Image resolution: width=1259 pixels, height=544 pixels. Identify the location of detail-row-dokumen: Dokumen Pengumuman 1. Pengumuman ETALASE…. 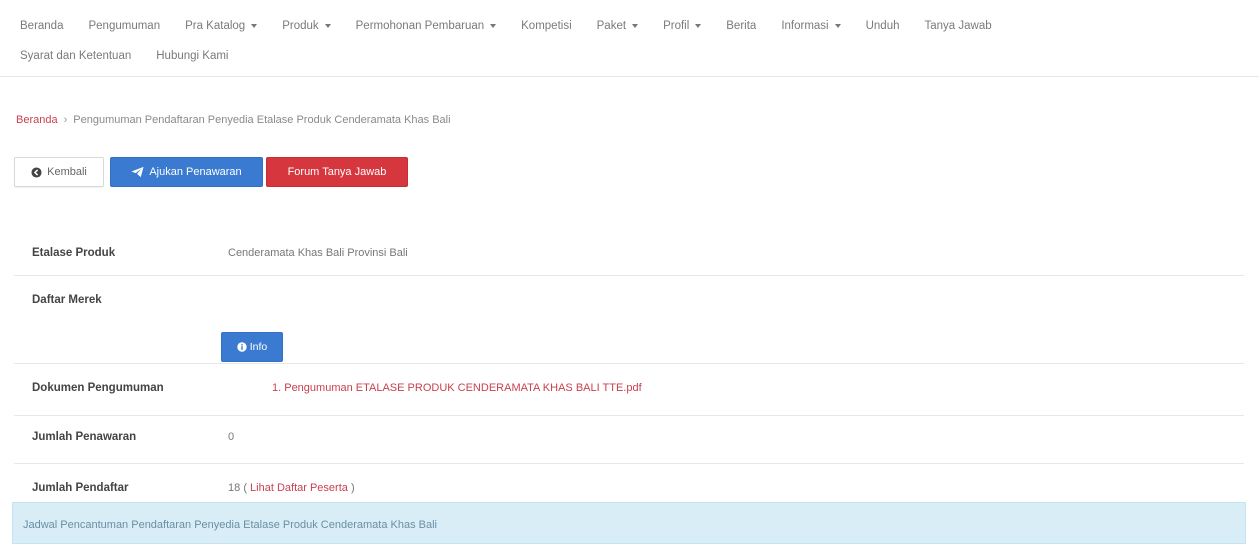
(629, 390).